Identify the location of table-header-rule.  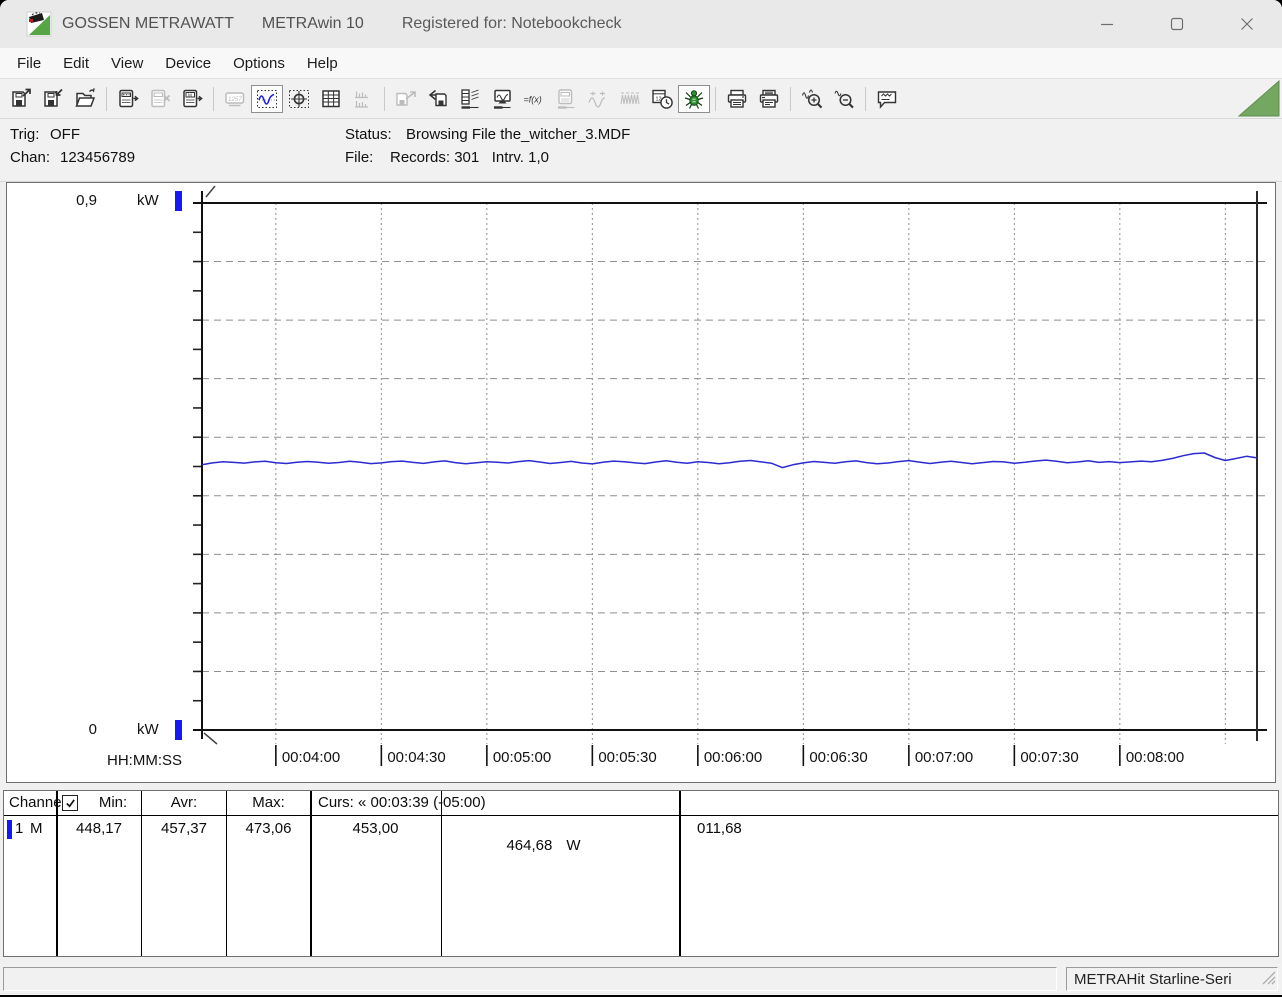
(641, 815).